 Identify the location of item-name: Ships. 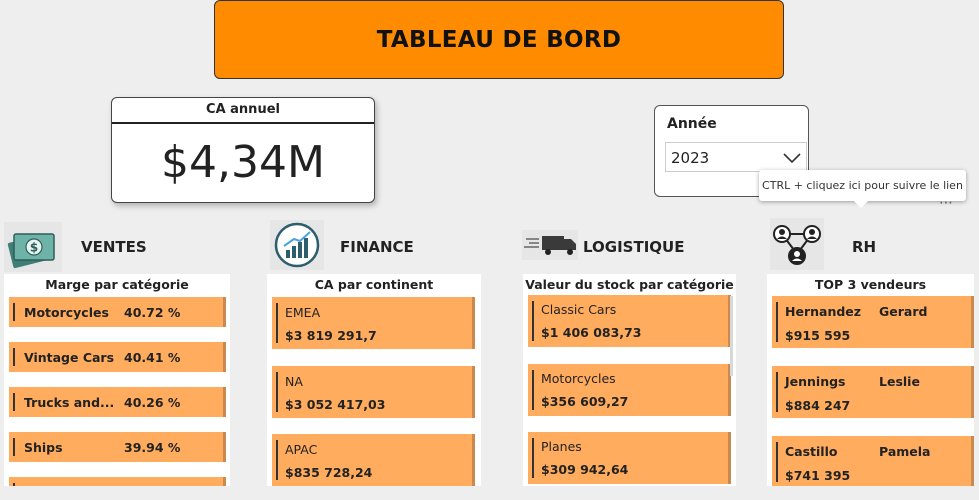
(43, 447).